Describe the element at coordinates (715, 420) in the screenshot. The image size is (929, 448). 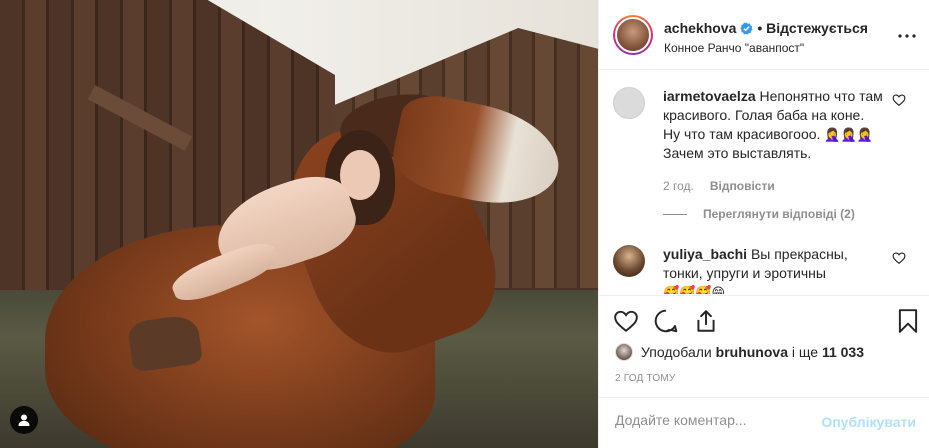
I see `comment-input` at that location.